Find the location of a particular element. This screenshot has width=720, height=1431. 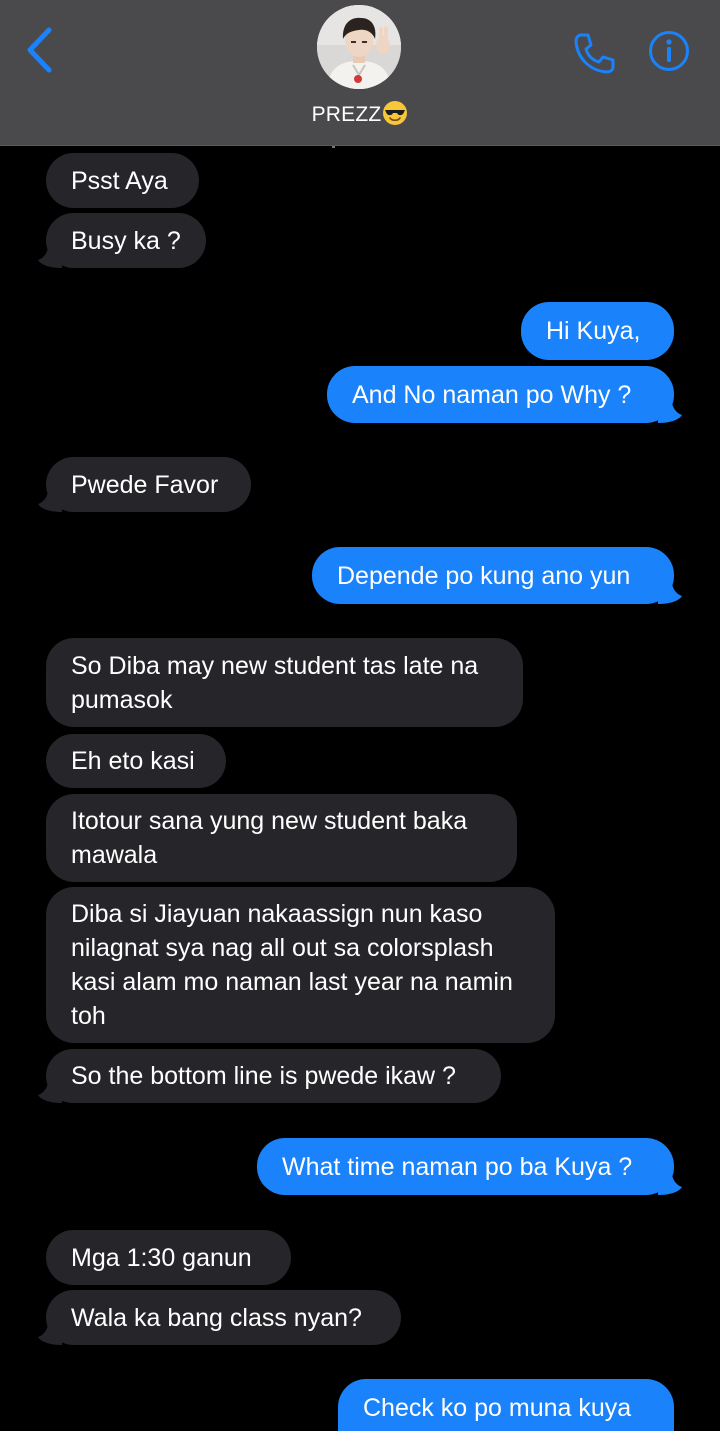

message-incoming: Pwede Favor is located at coordinates (144, 484).